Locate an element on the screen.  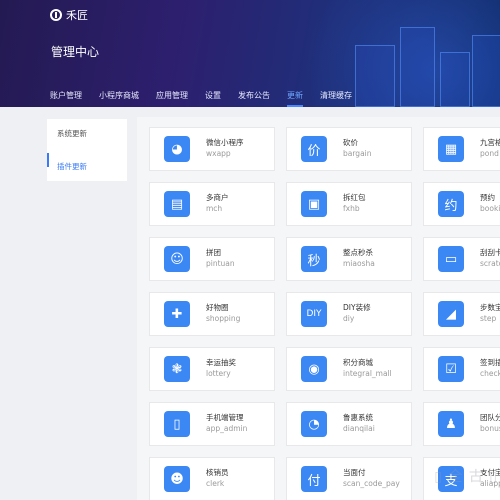
nav-item: 小程序商城 is located at coordinates (119, 98).